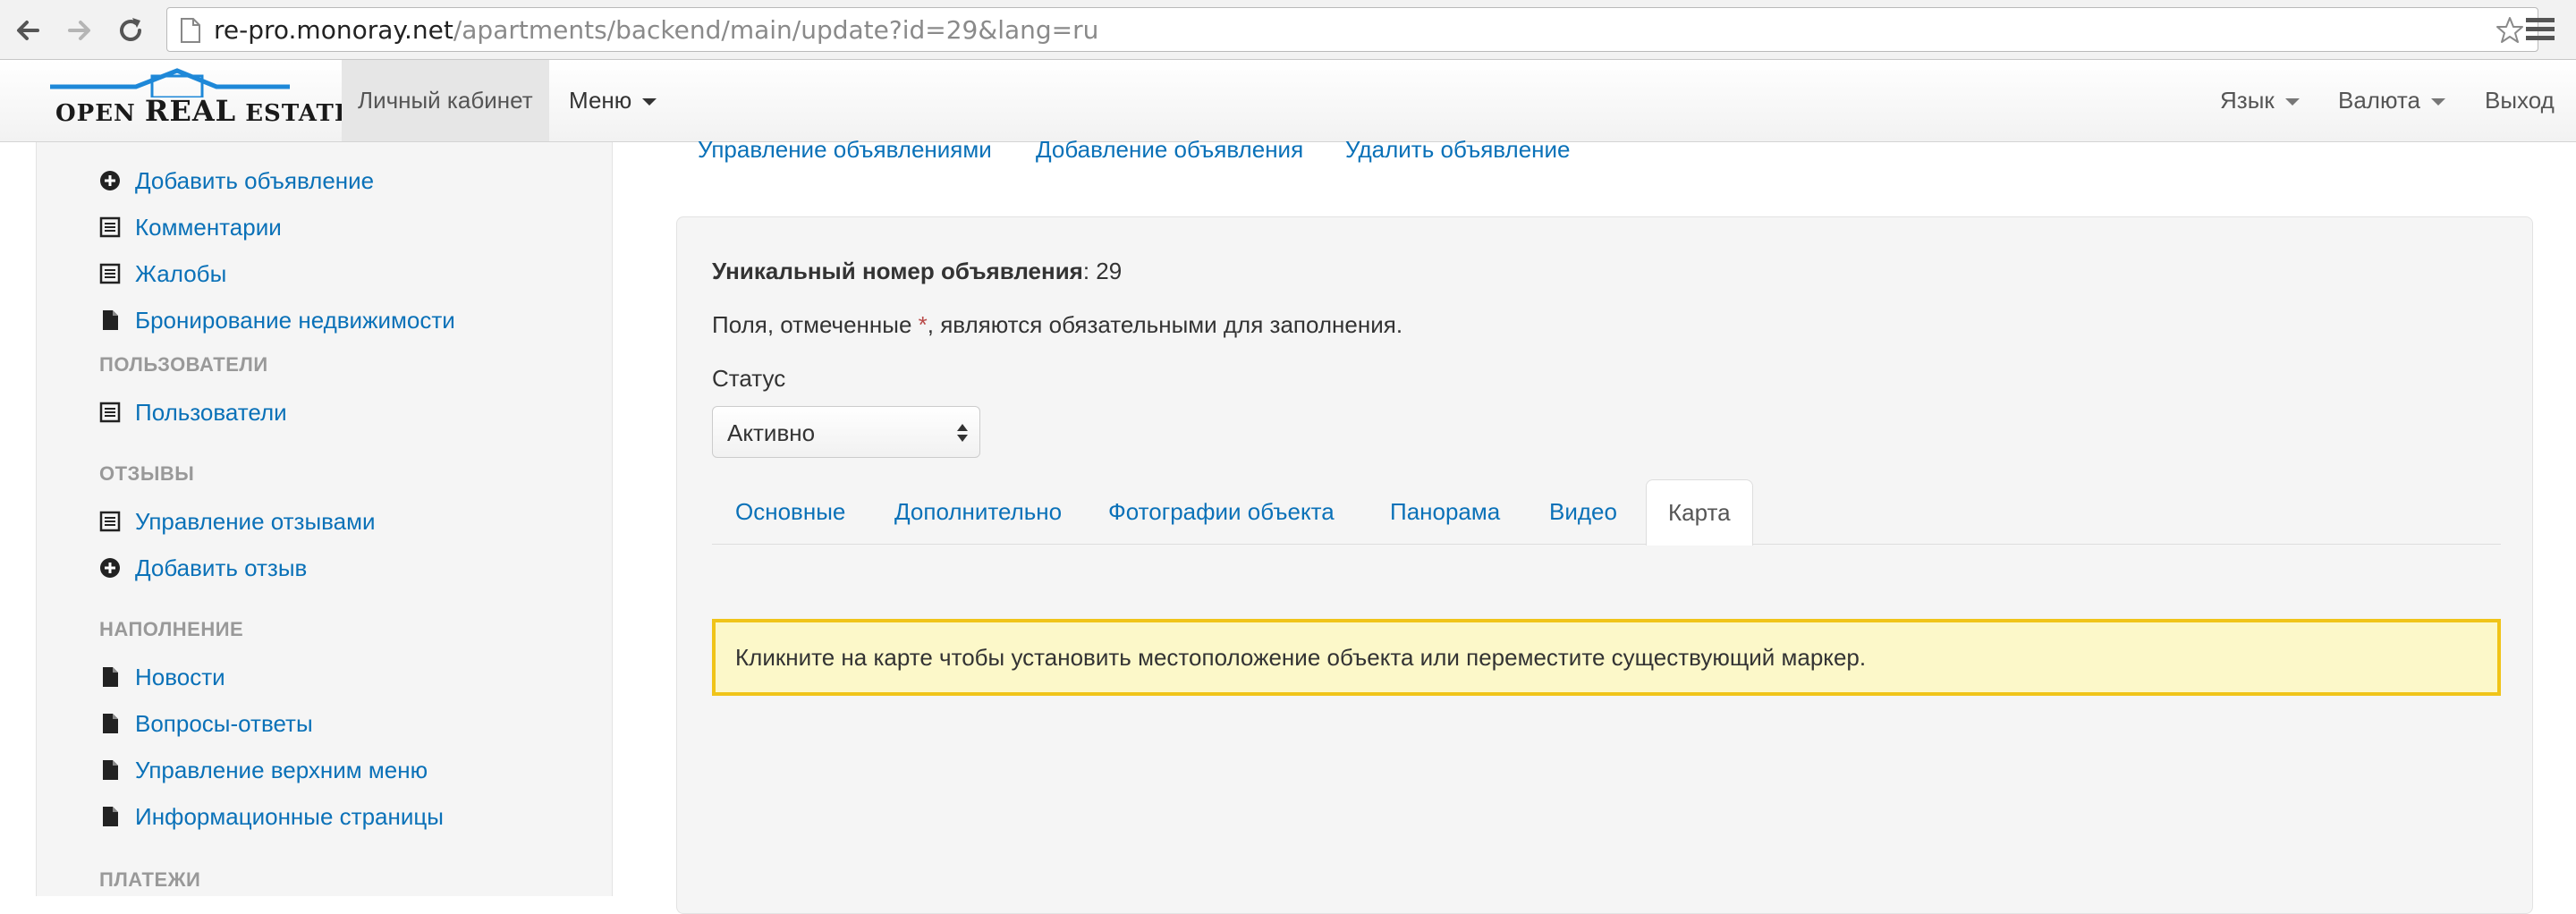 Image resolution: width=2576 pixels, height=914 pixels. What do you see at coordinates (1606, 544) in the screenshot?
I see `tabs-divider` at bounding box center [1606, 544].